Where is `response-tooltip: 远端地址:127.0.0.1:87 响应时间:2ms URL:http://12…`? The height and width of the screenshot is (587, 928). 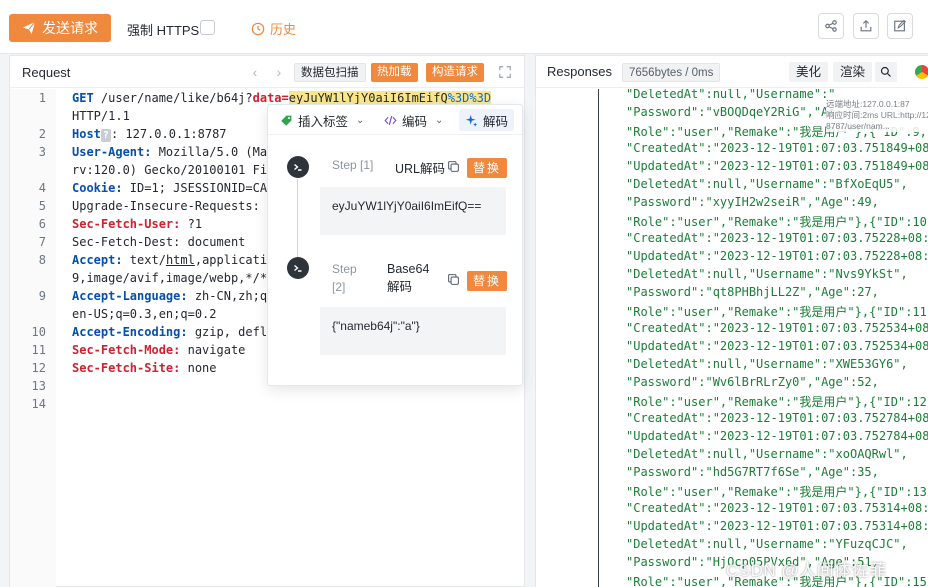 response-tooltip: 远端地址:127.0.0.1:87 响应时间:2ms URL:http://12… is located at coordinates (877, 115).